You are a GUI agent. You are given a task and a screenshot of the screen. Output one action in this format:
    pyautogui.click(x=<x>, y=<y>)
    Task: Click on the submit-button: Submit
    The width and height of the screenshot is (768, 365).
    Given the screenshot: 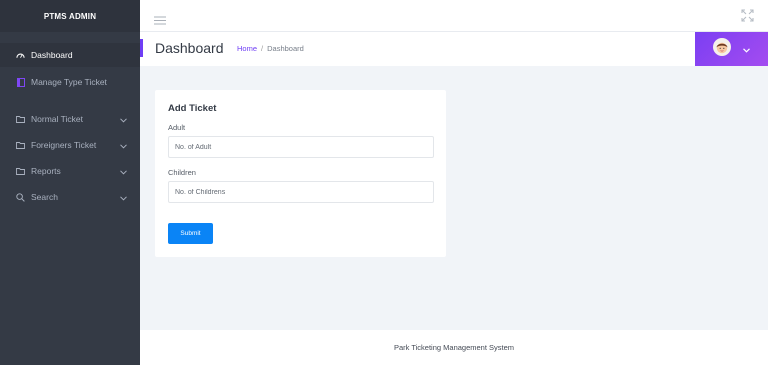 What is the action you would take?
    pyautogui.click(x=190, y=233)
    